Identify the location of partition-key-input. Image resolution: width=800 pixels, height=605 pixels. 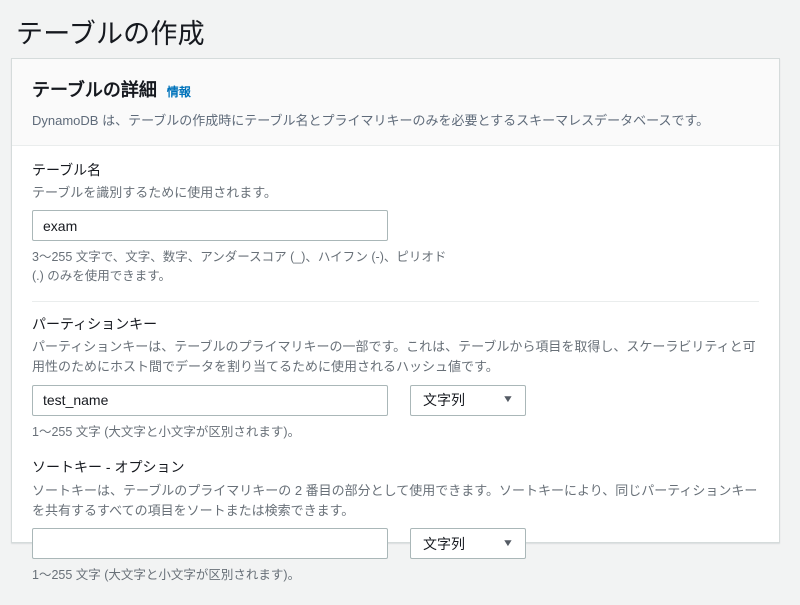
(210, 400).